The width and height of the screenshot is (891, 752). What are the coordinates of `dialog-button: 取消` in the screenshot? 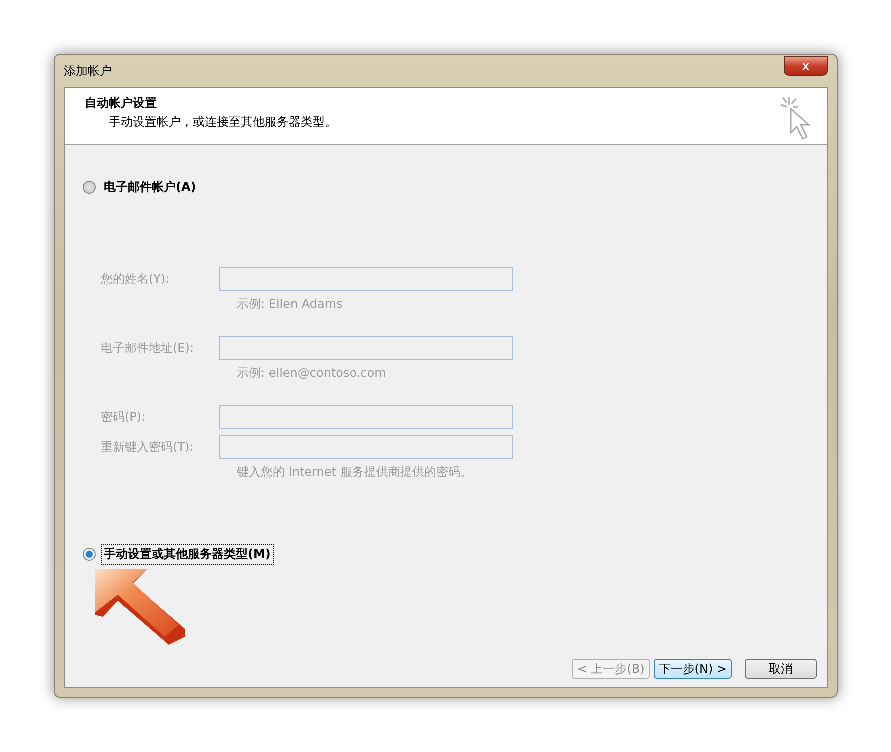 It's located at (781, 669).